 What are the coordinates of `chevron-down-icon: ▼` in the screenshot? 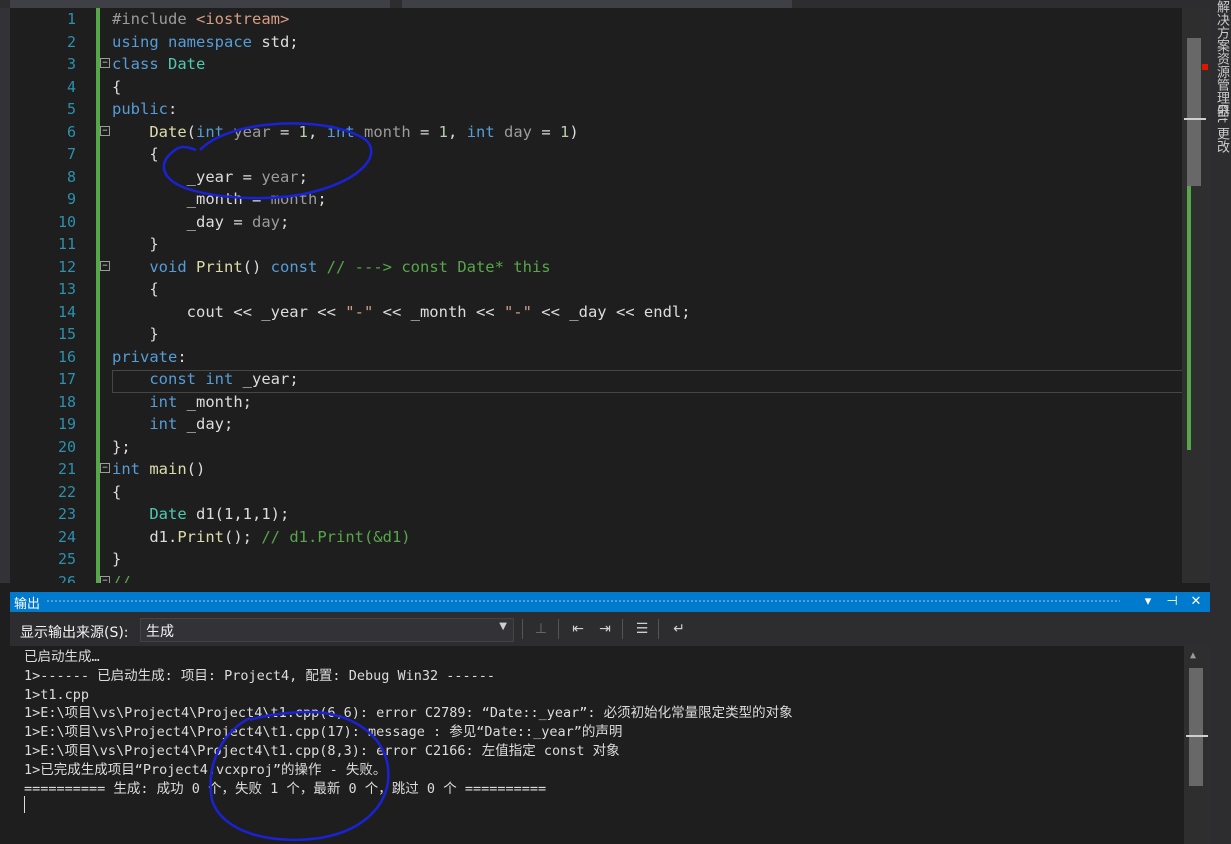 It's located at (503, 626).